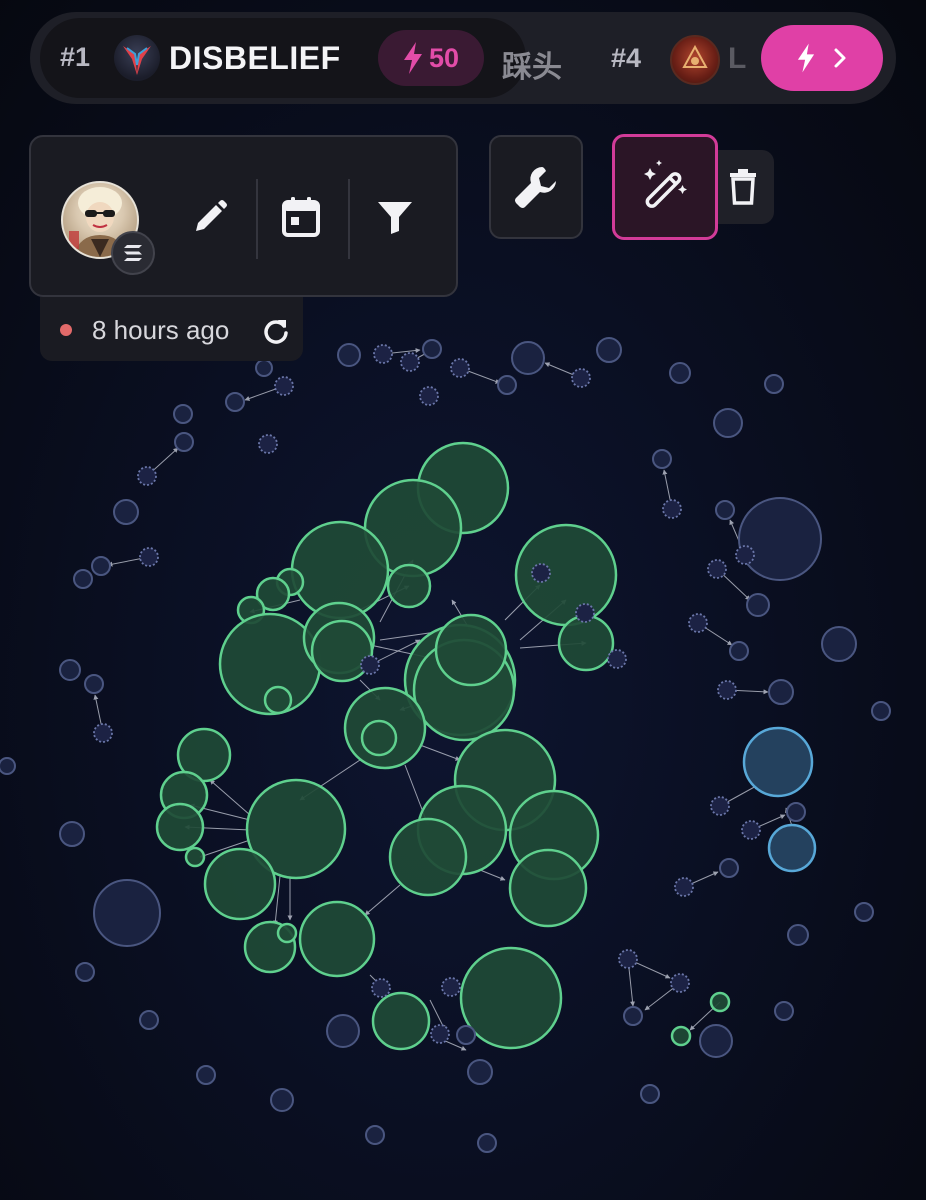  I want to click on boost-button, so click(822, 58).